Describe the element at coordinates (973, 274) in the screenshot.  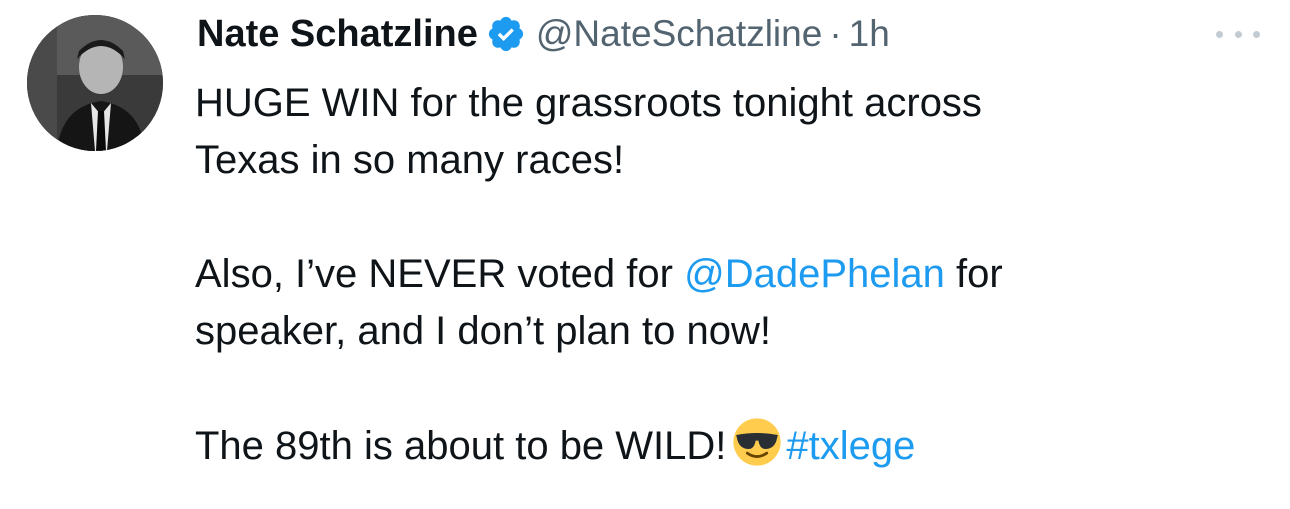
I see `tweet-text-segment: for` at that location.